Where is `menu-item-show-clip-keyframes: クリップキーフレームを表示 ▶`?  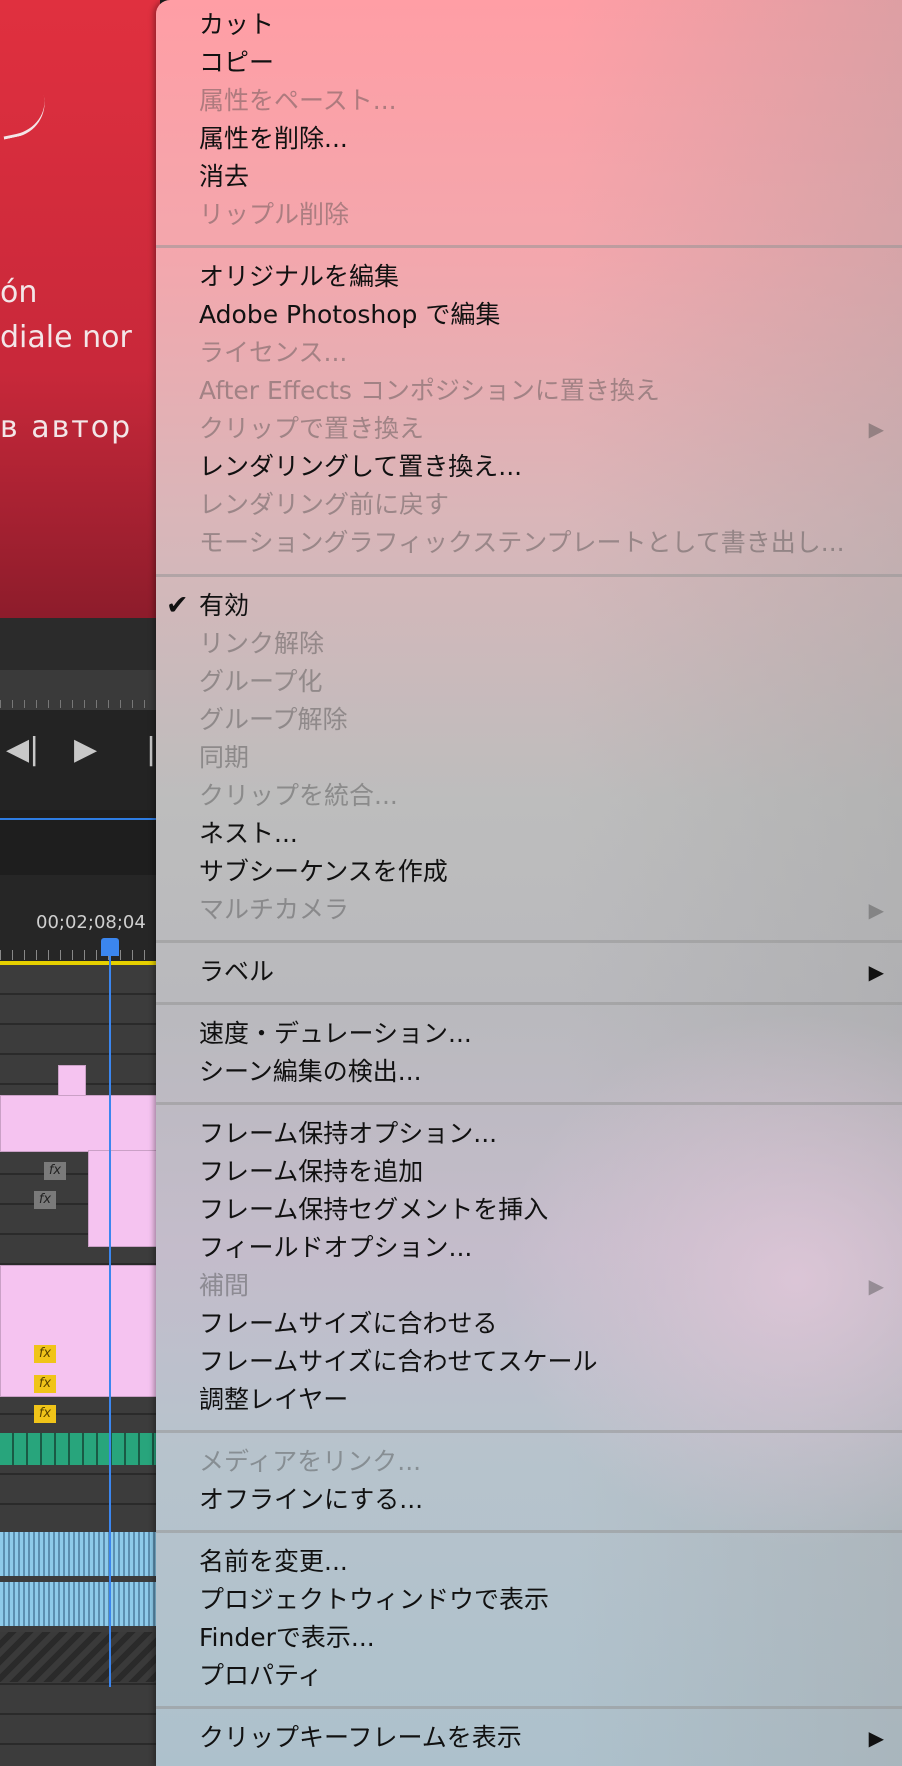 menu-item-show-clip-keyframes: クリップキーフレームを表示 ▶ is located at coordinates (529, 1738).